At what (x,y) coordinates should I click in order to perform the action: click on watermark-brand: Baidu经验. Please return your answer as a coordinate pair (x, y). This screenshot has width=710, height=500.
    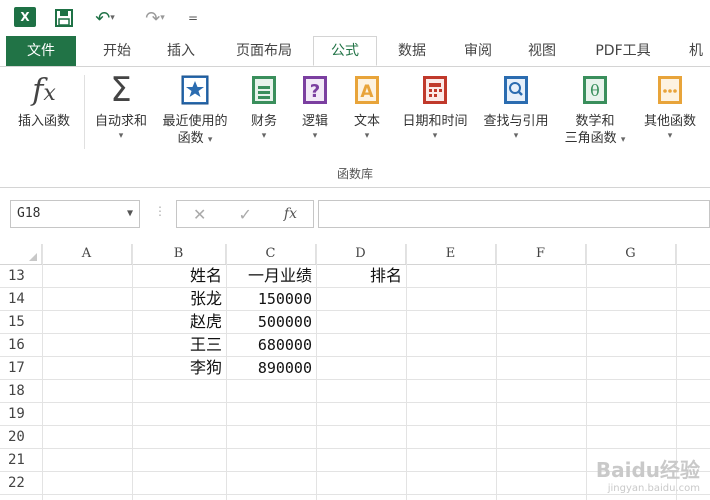
    Looking at the image, I should click on (647, 470).